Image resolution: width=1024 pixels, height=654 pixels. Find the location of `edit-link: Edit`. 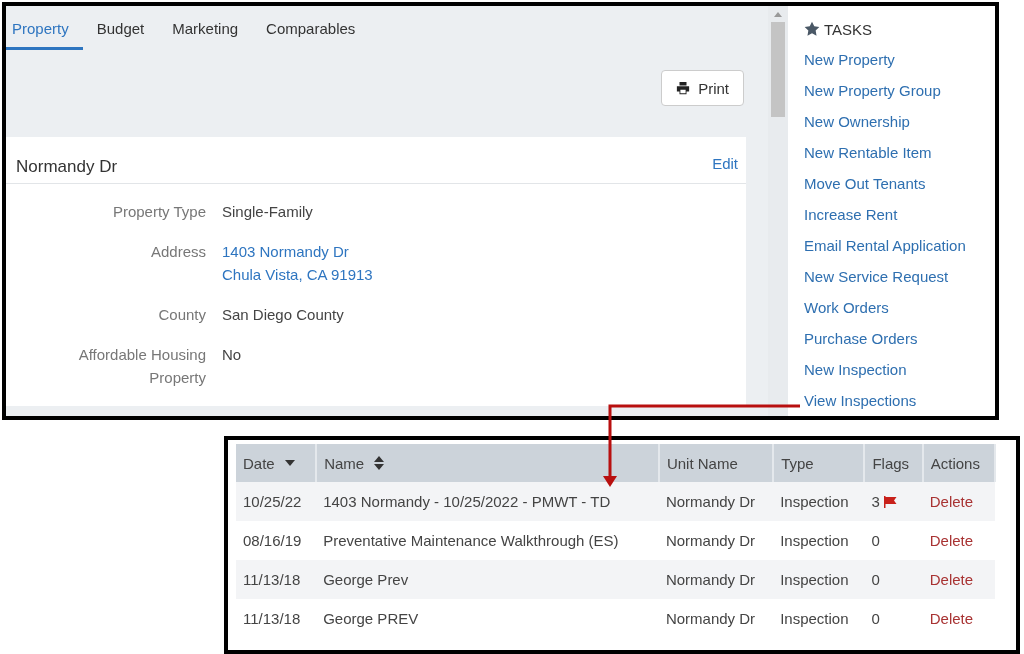

edit-link: Edit is located at coordinates (725, 163).